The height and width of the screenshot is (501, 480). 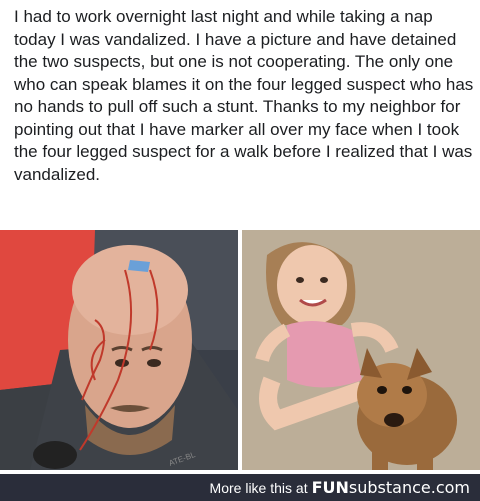 What do you see at coordinates (258, 487) in the screenshot?
I see `more-like-this-text: More like this at` at bounding box center [258, 487].